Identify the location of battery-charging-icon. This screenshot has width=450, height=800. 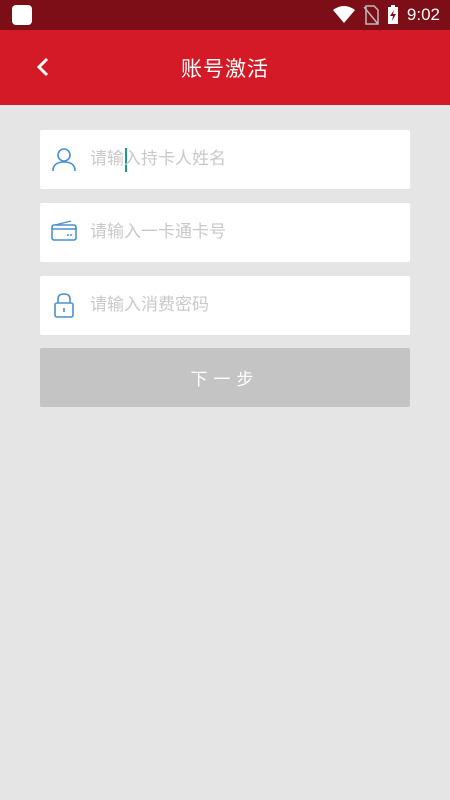
(392, 14).